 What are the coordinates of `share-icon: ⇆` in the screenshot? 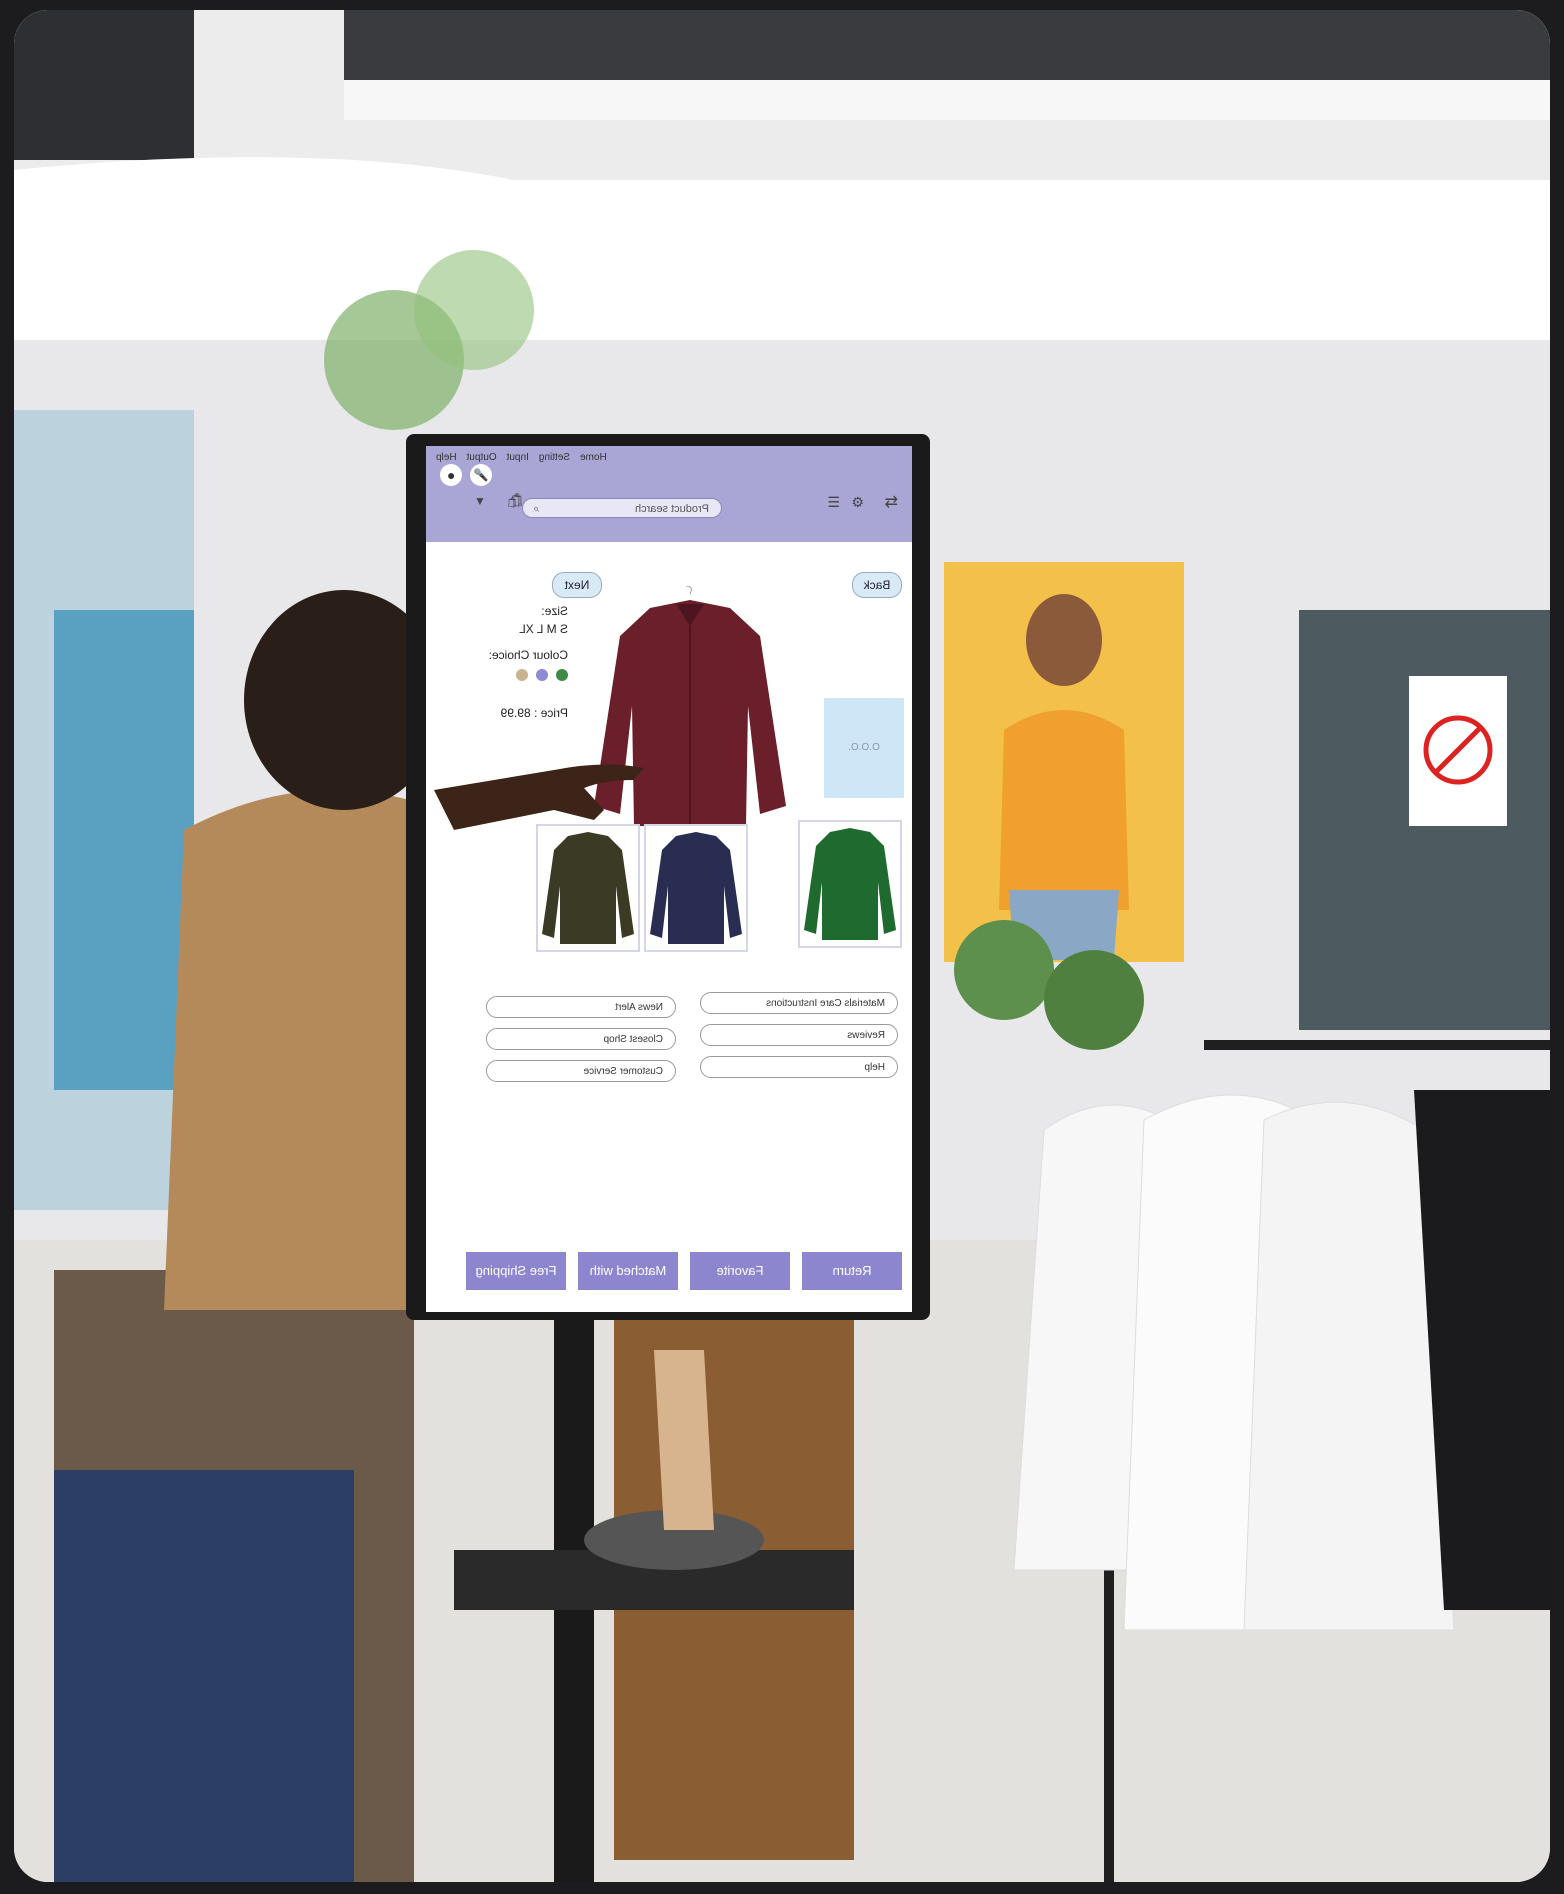 It's located at (891, 502).